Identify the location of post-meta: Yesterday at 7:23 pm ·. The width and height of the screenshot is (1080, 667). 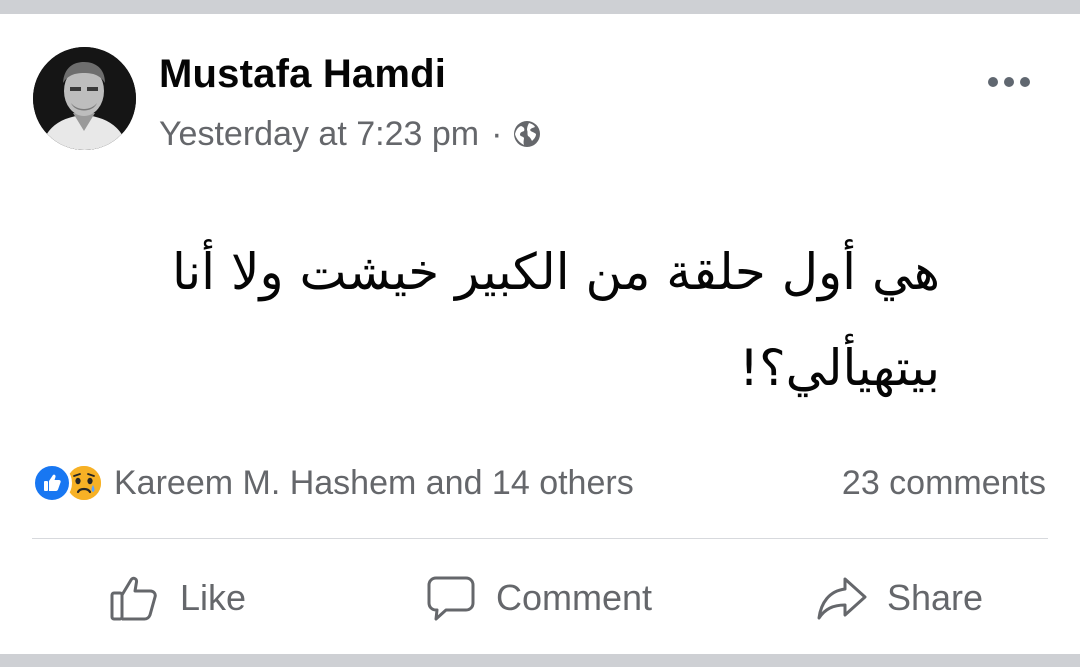
(350, 134).